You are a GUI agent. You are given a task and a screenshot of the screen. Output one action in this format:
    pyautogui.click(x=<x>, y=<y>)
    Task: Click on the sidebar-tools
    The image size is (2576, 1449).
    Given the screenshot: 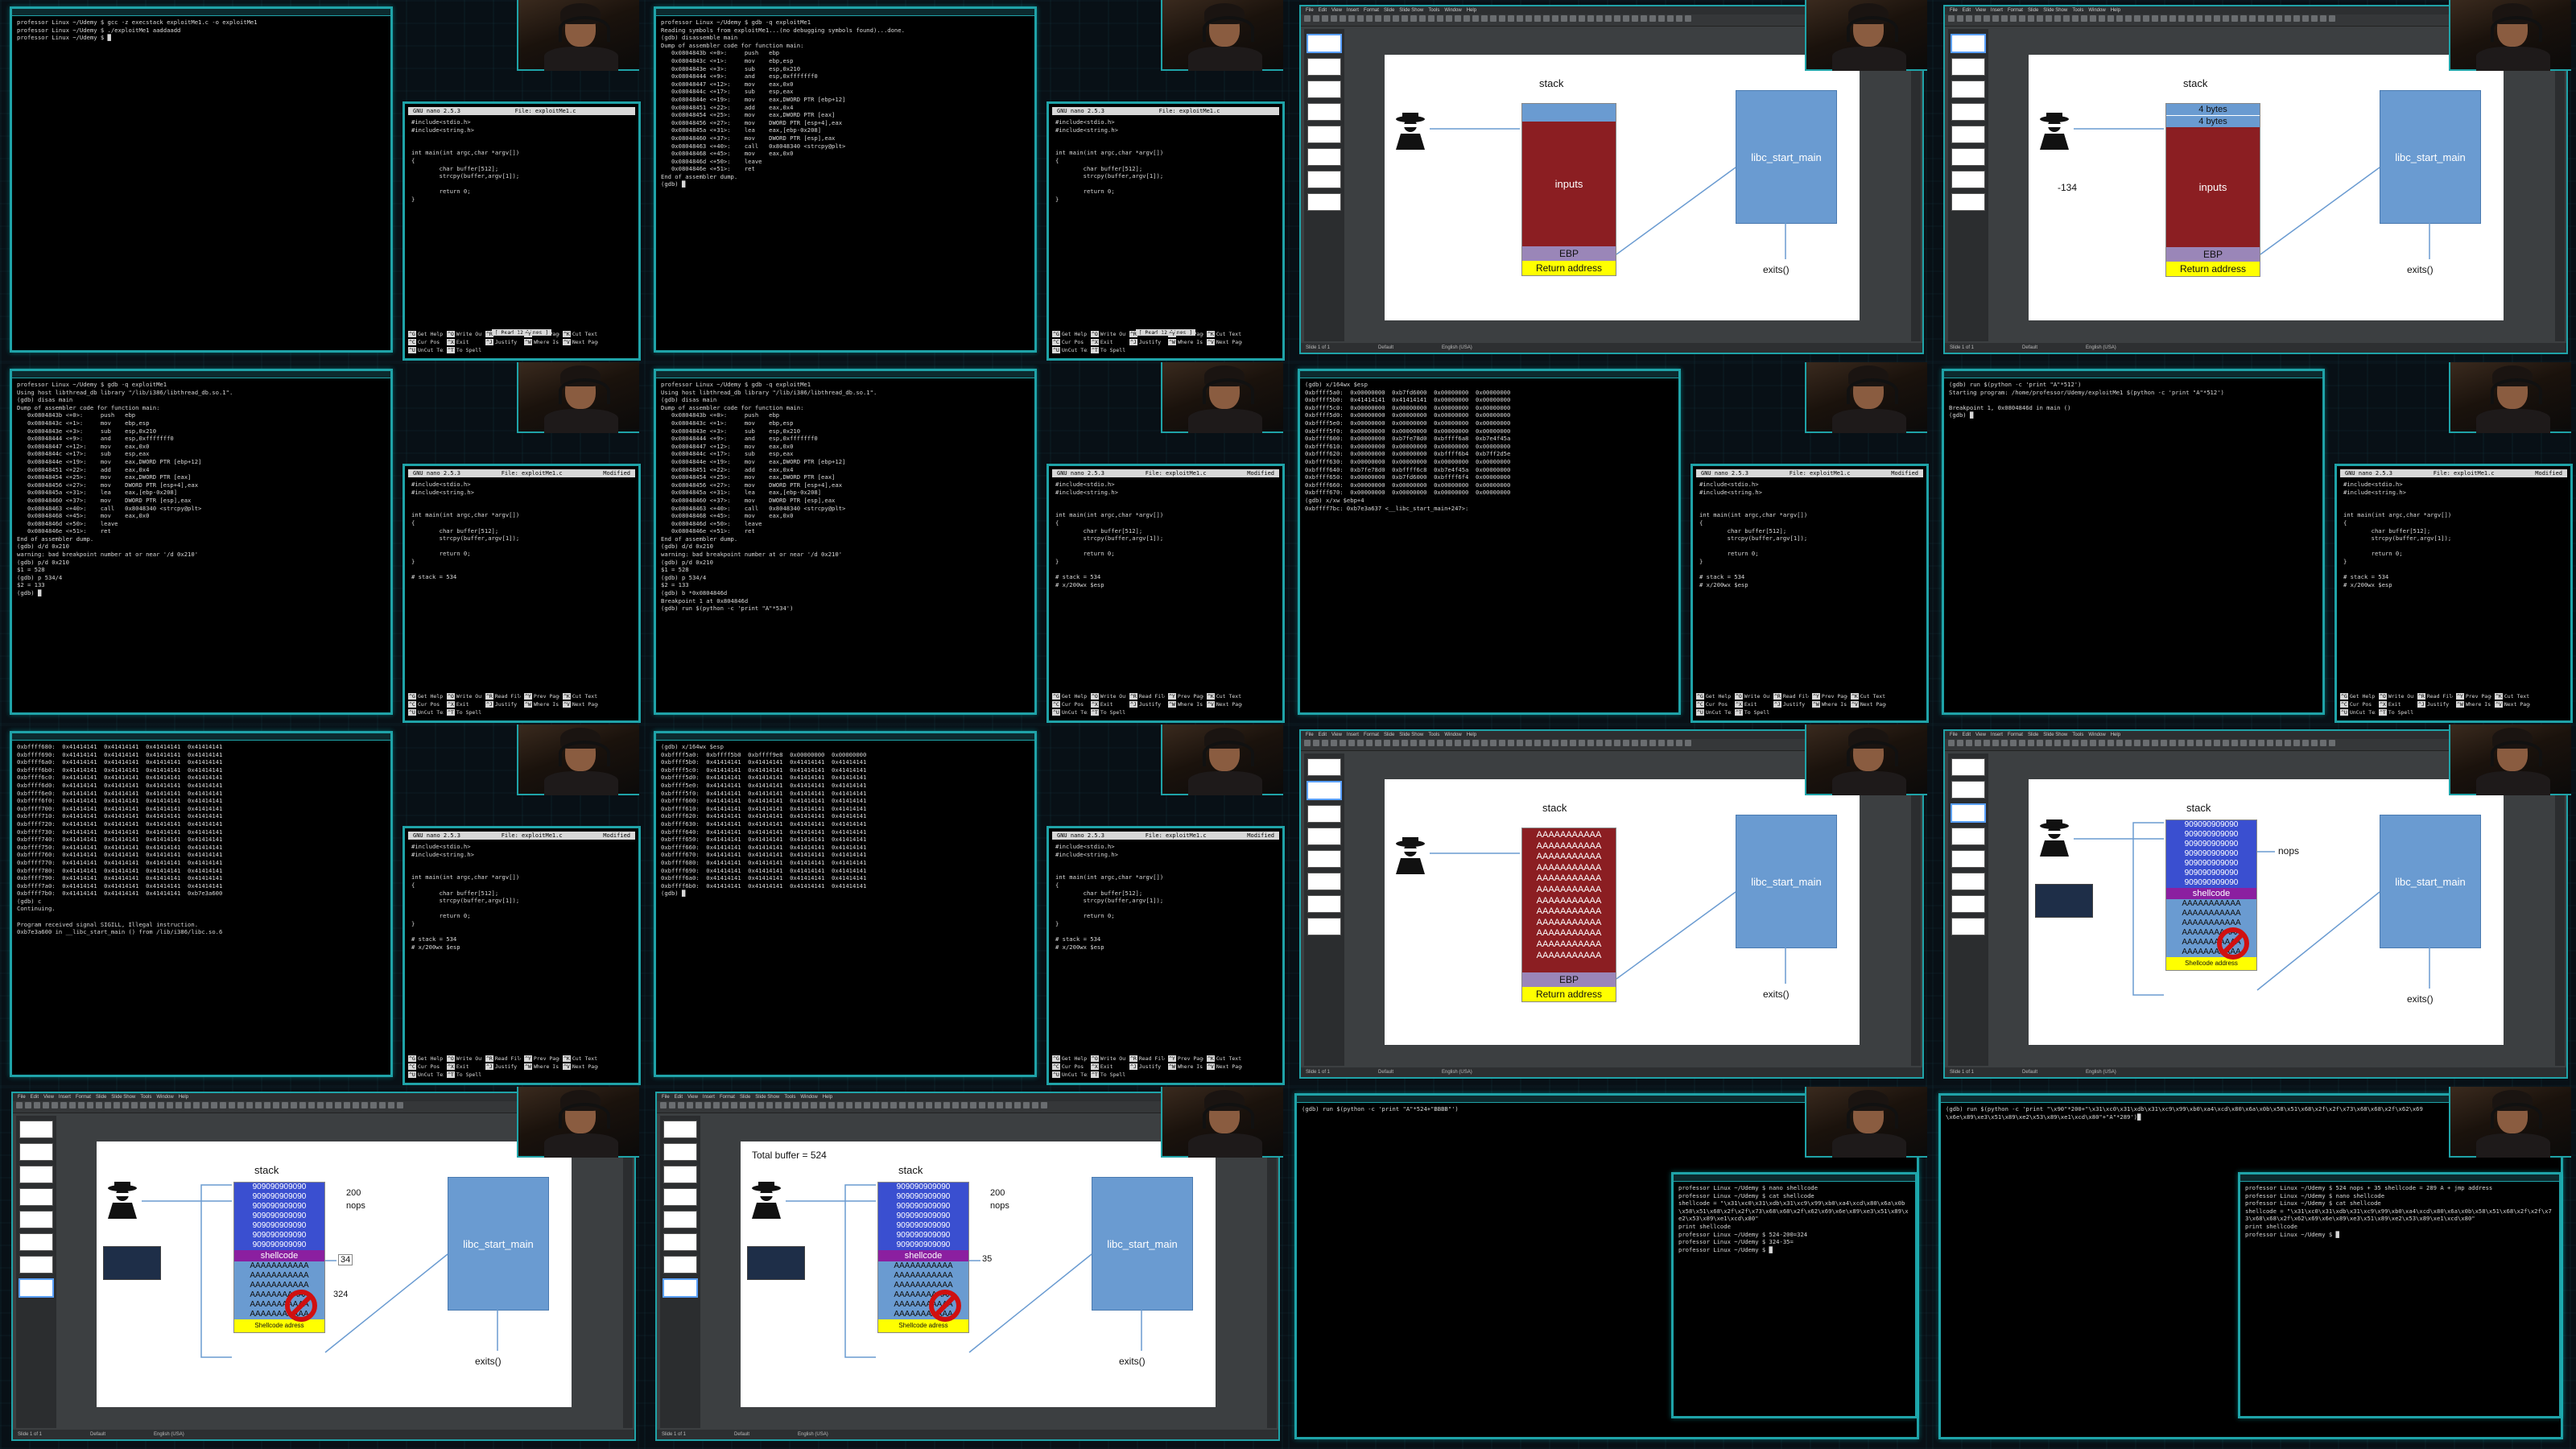 What is the action you would take?
    pyautogui.click(x=1272, y=1272)
    